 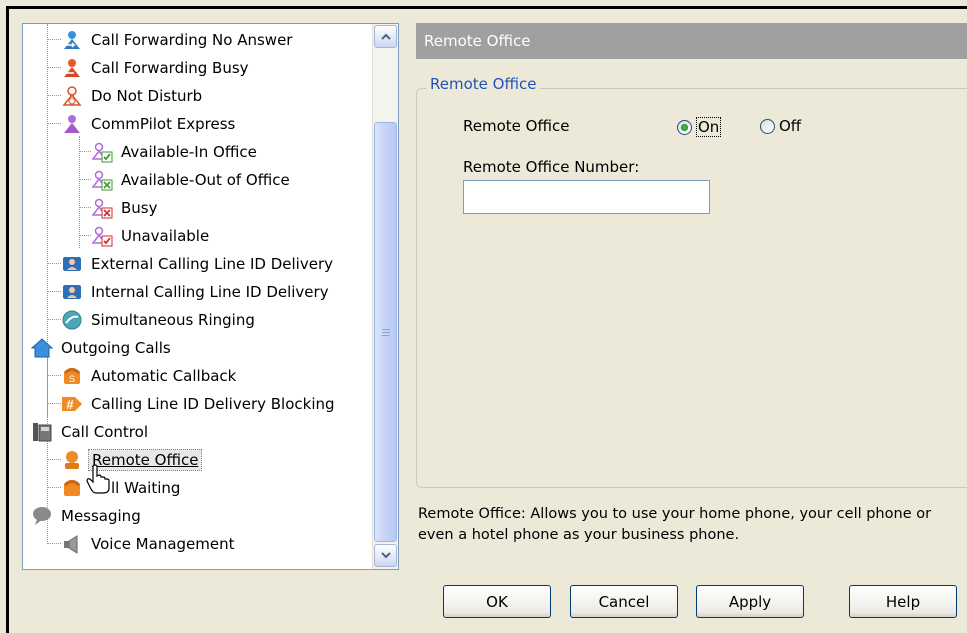 What do you see at coordinates (146, 488) in the screenshot?
I see `tree-item-label: ll Waiting` at bounding box center [146, 488].